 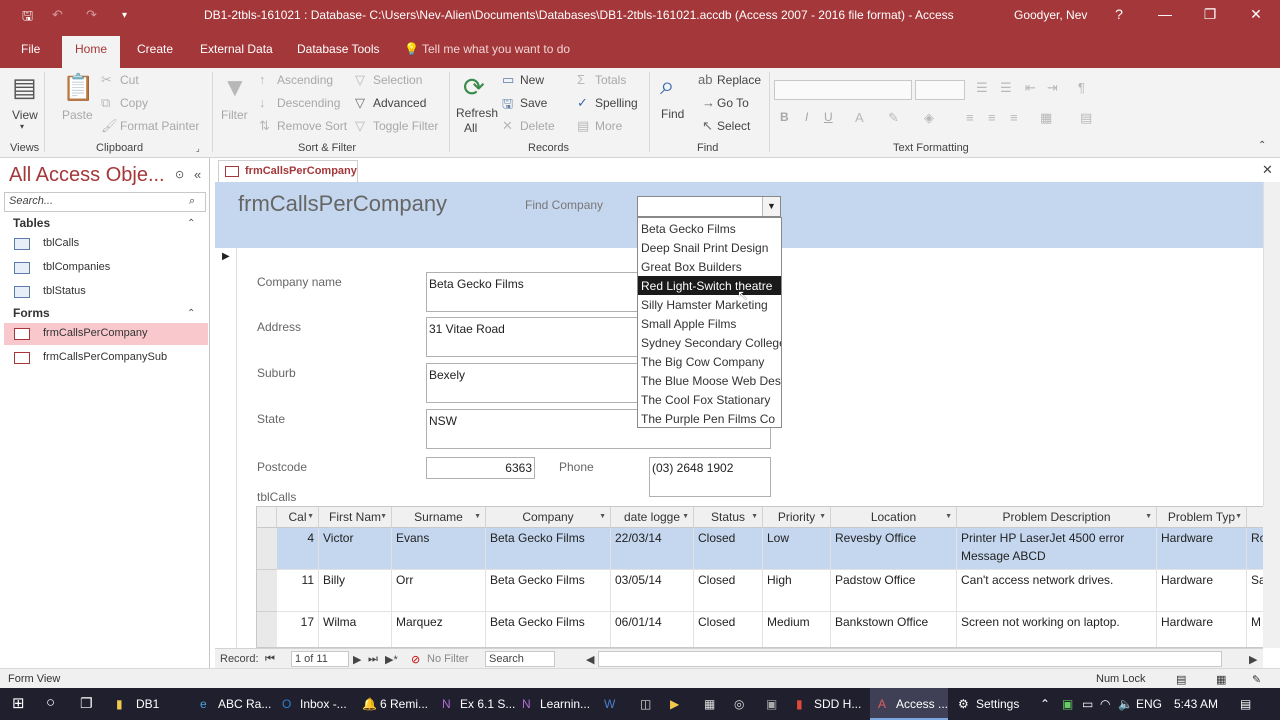 I want to click on copy-button: Copy, so click(x=134, y=103).